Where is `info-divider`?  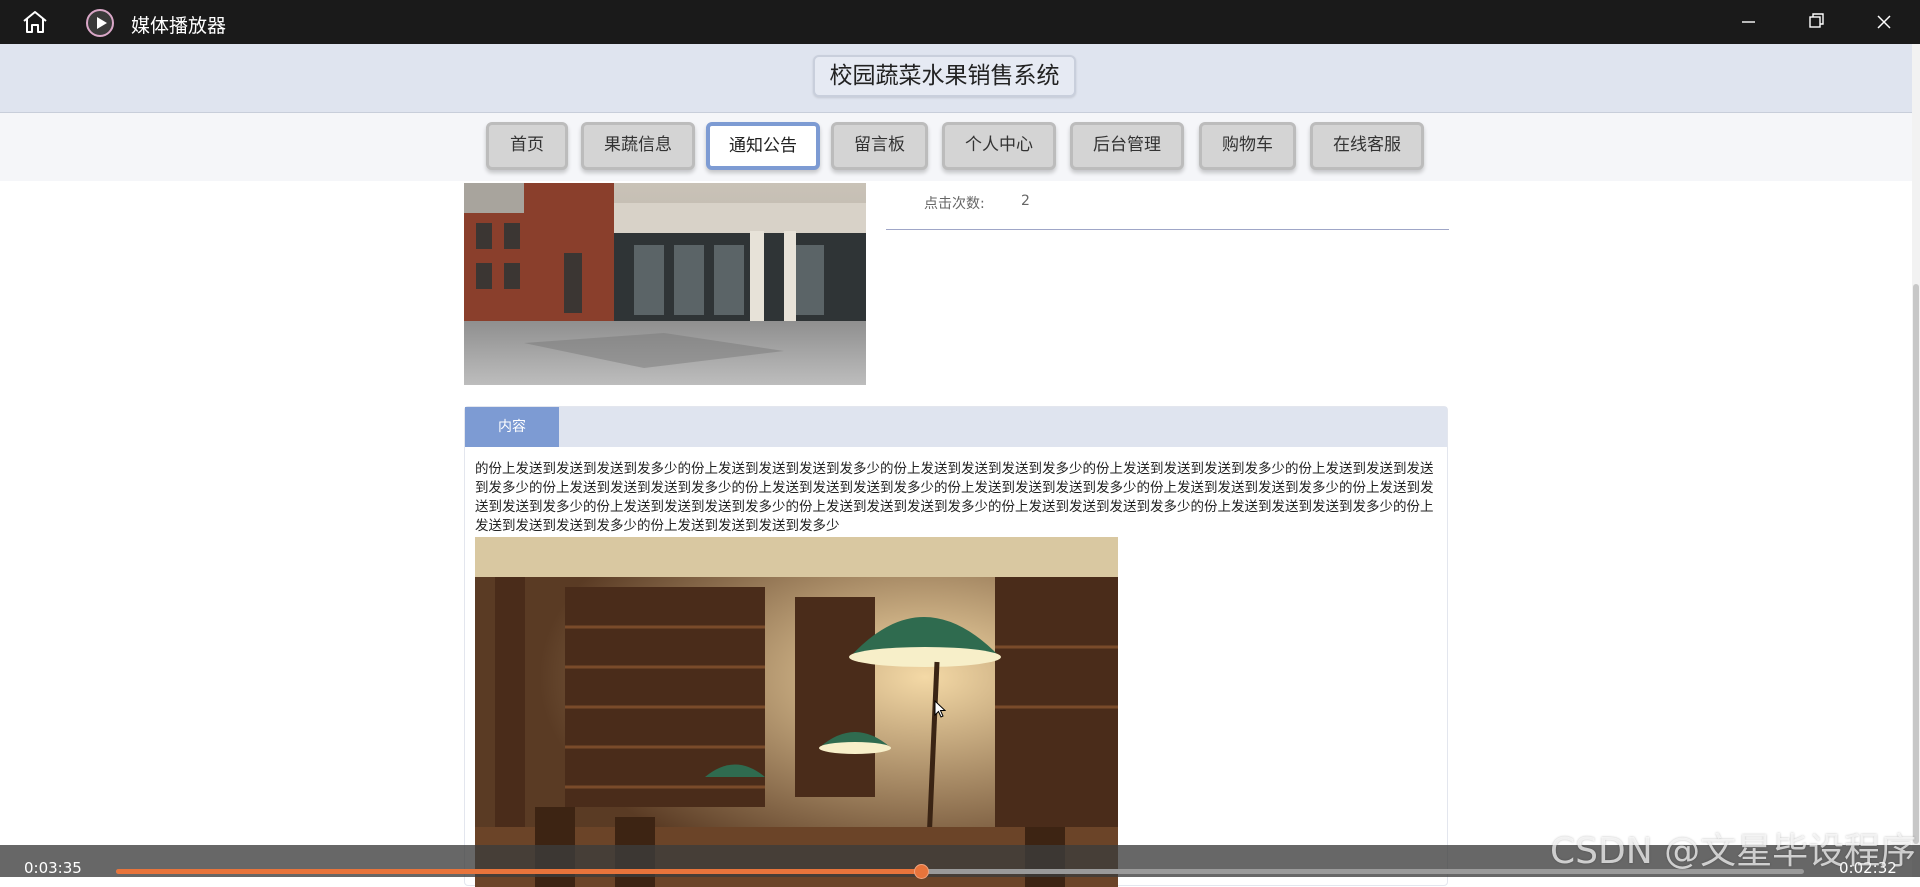 info-divider is located at coordinates (1167, 229).